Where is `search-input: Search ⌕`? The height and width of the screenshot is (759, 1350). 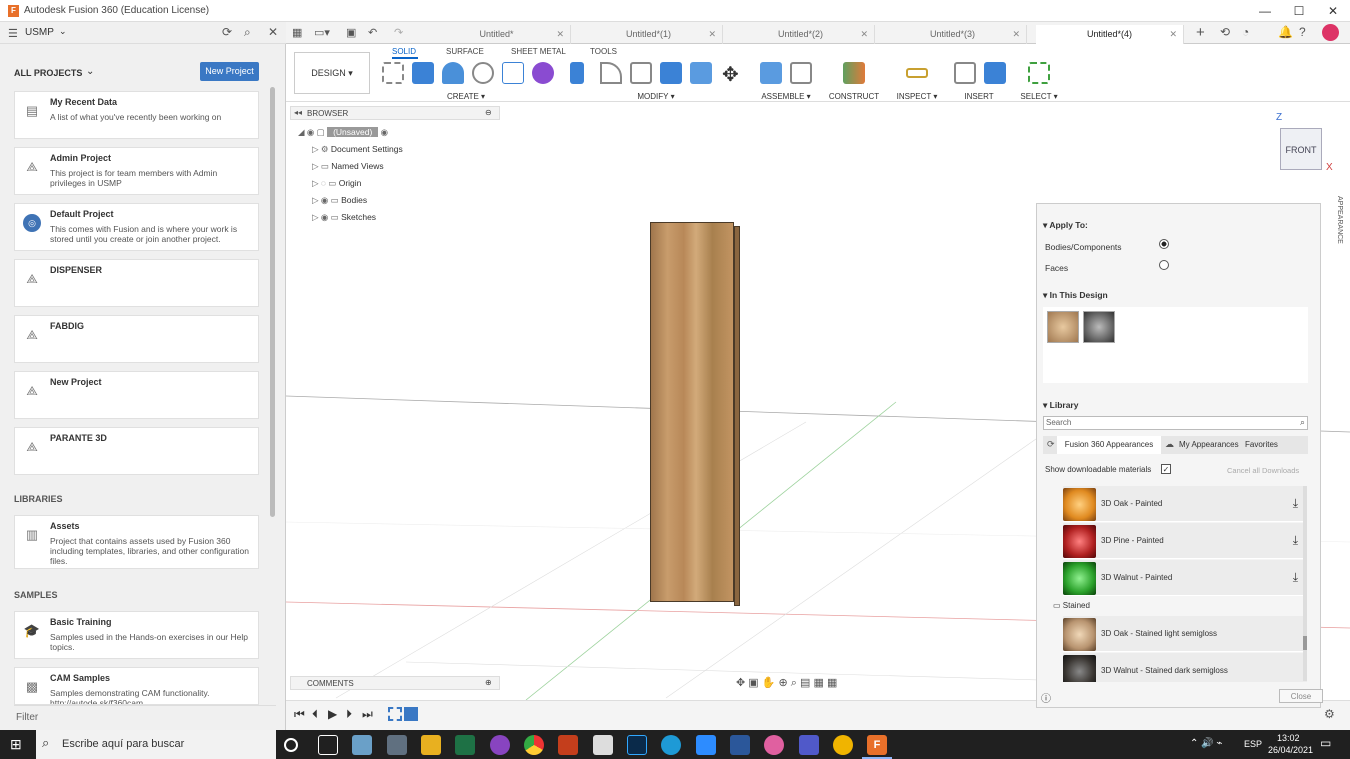 search-input: Search ⌕ is located at coordinates (1175, 423).